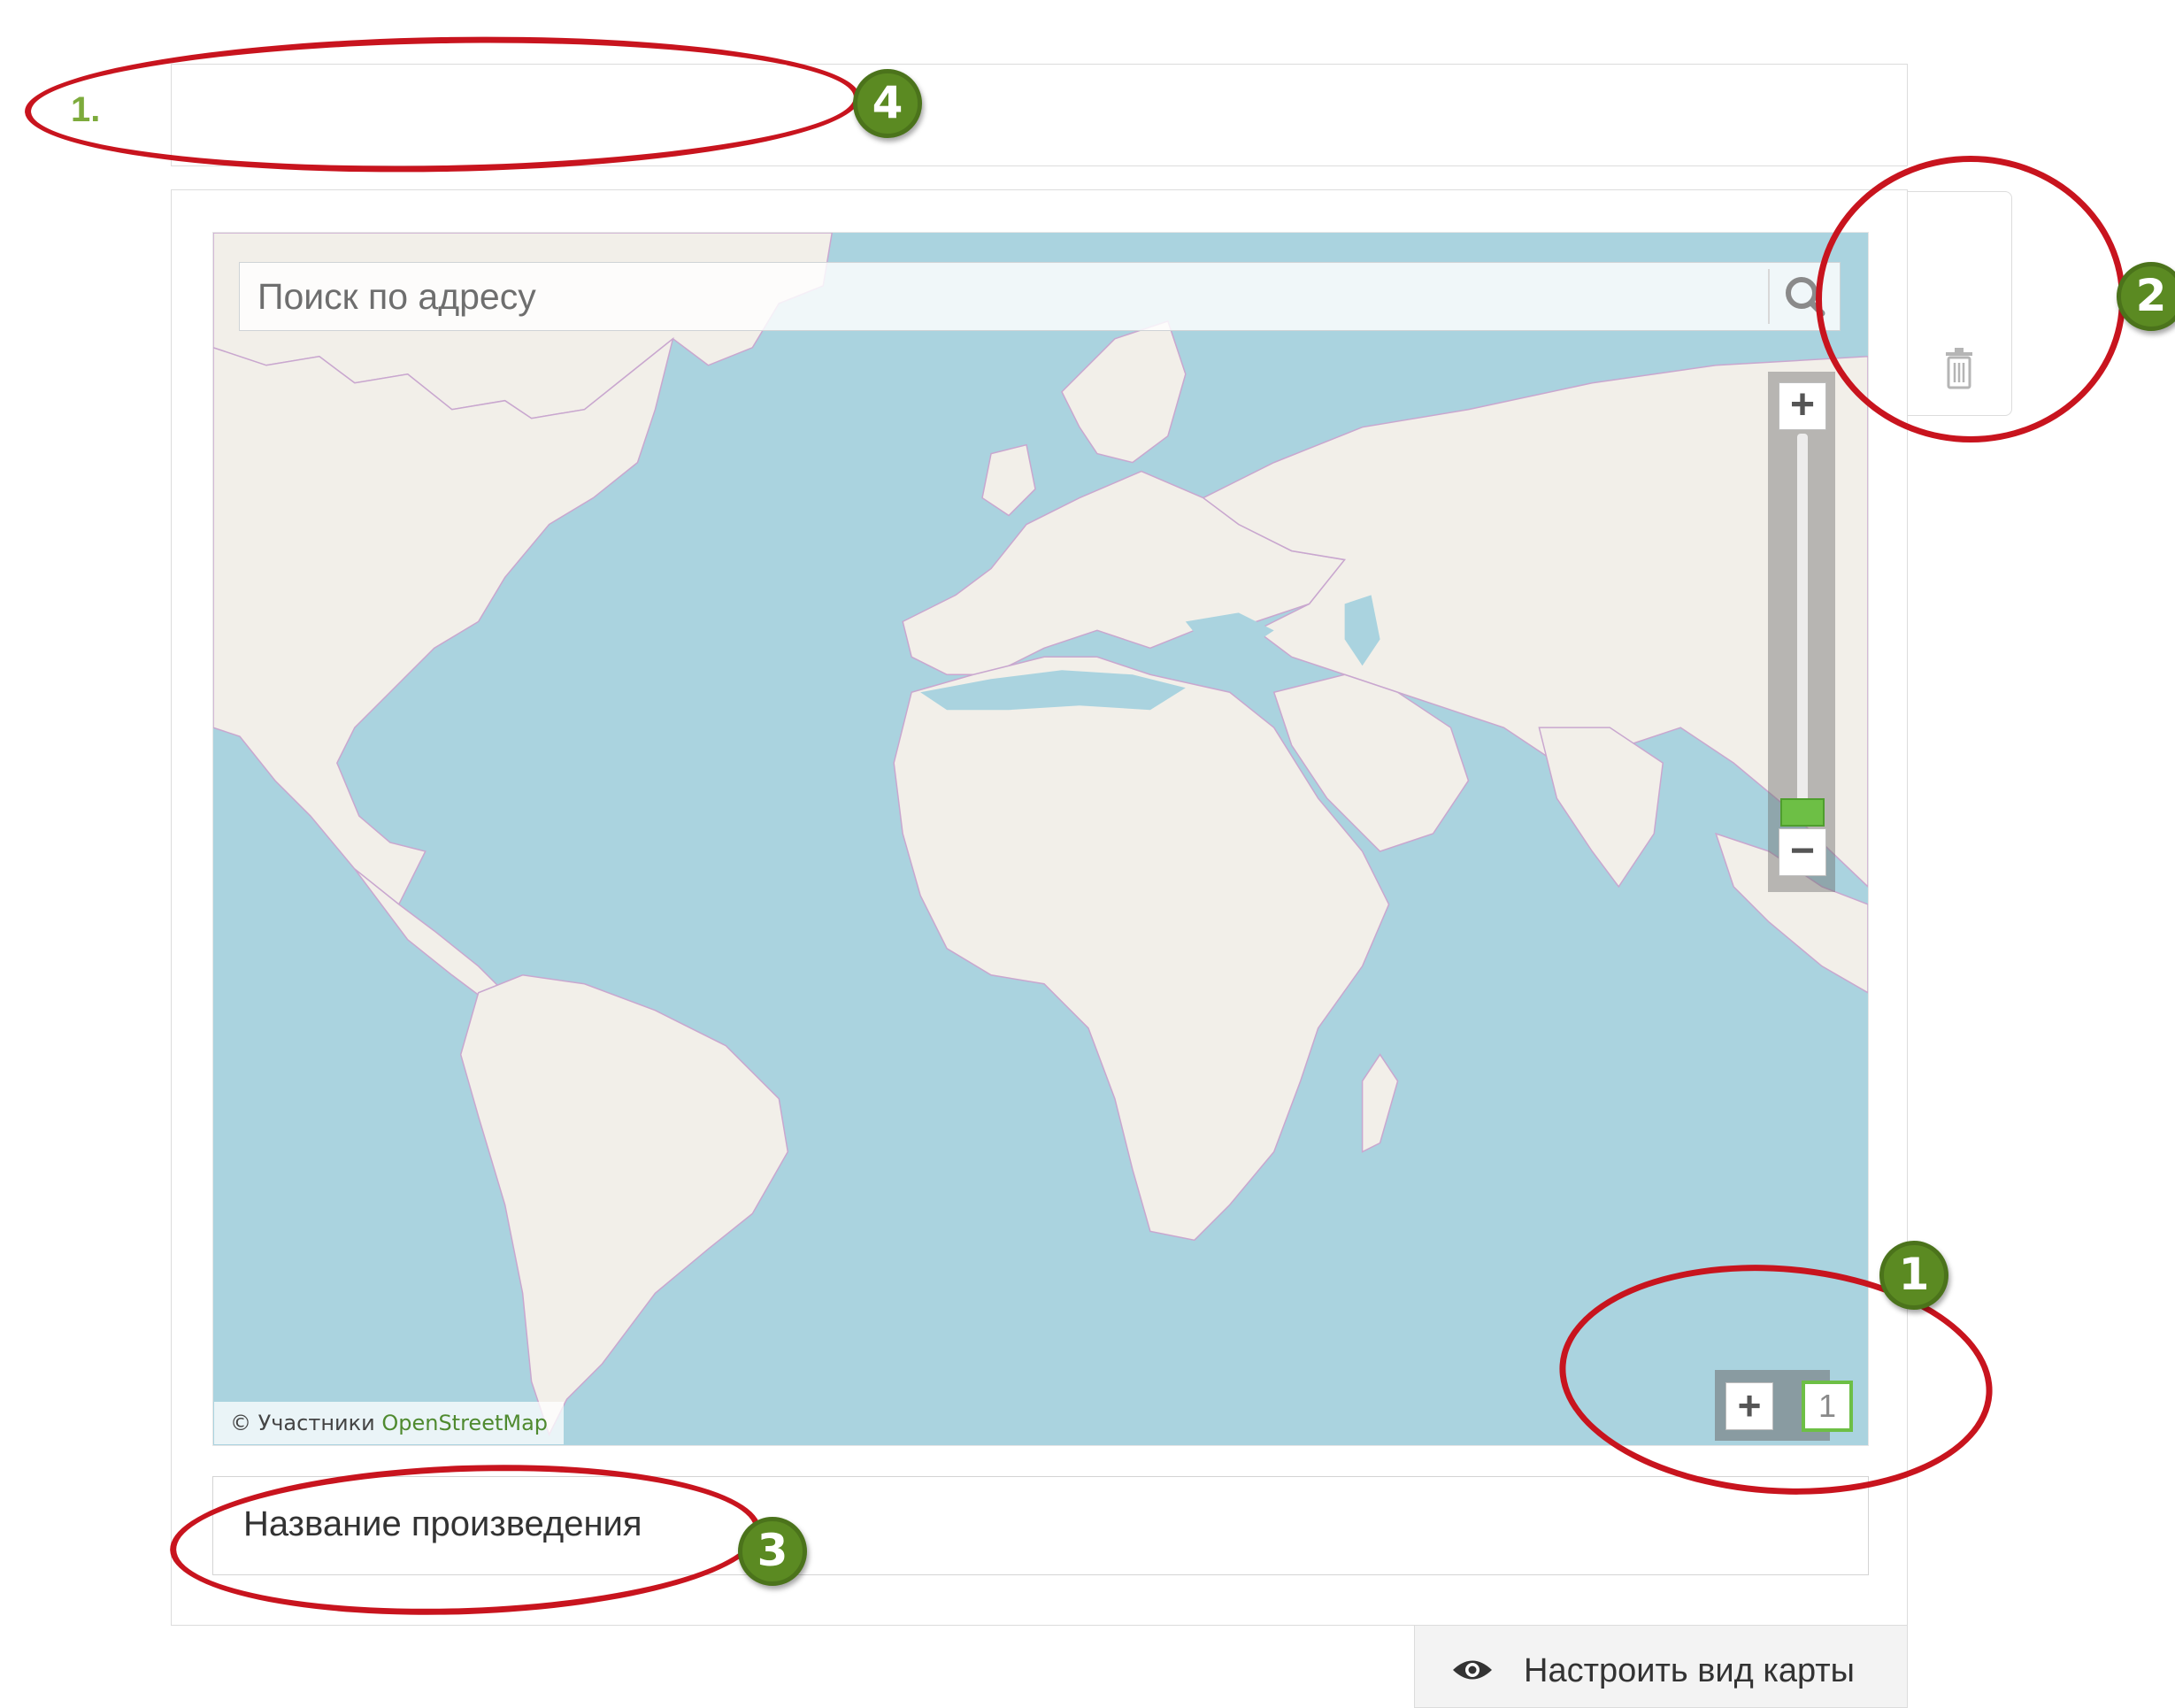 This screenshot has height=1708, width=2175. What do you see at coordinates (887, 103) in the screenshot?
I see `annotation-badge-4: 4` at bounding box center [887, 103].